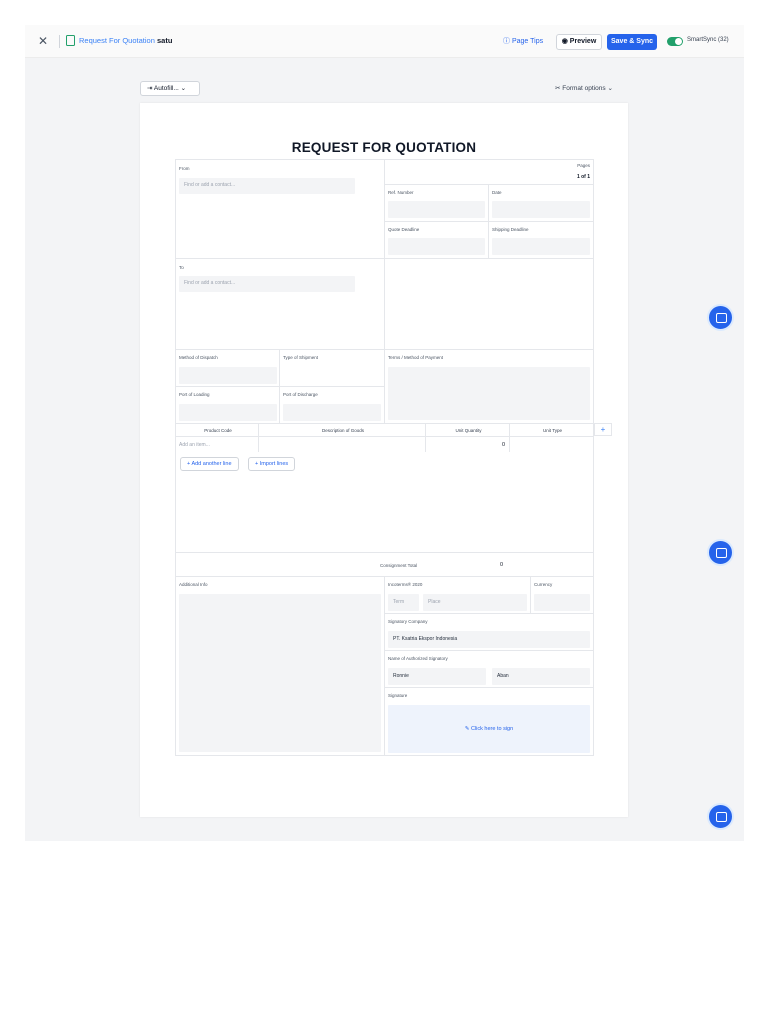 The height and width of the screenshot is (1024, 768). I want to click on table-header-product-code: Product Code, so click(217, 430).